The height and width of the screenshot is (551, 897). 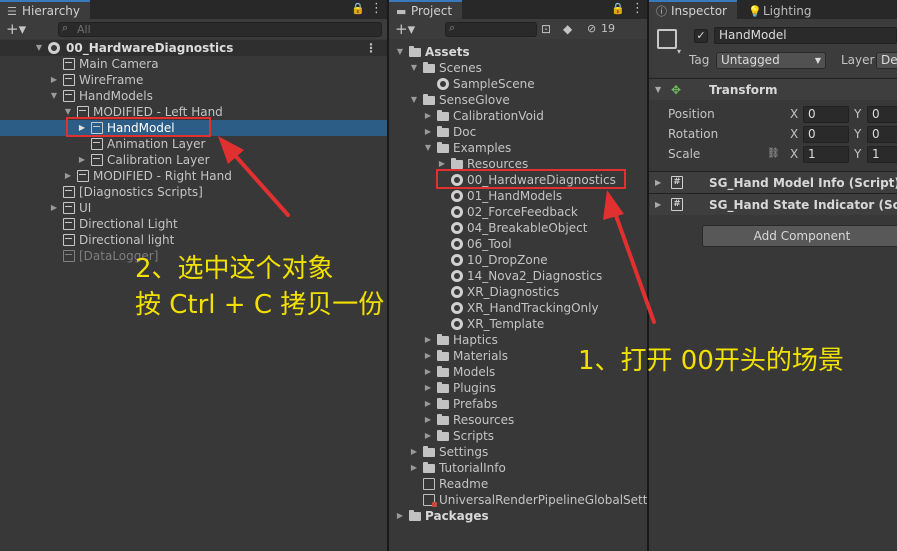 What do you see at coordinates (518, 148) in the screenshot?
I see `project-item: ▼ Examples` at bounding box center [518, 148].